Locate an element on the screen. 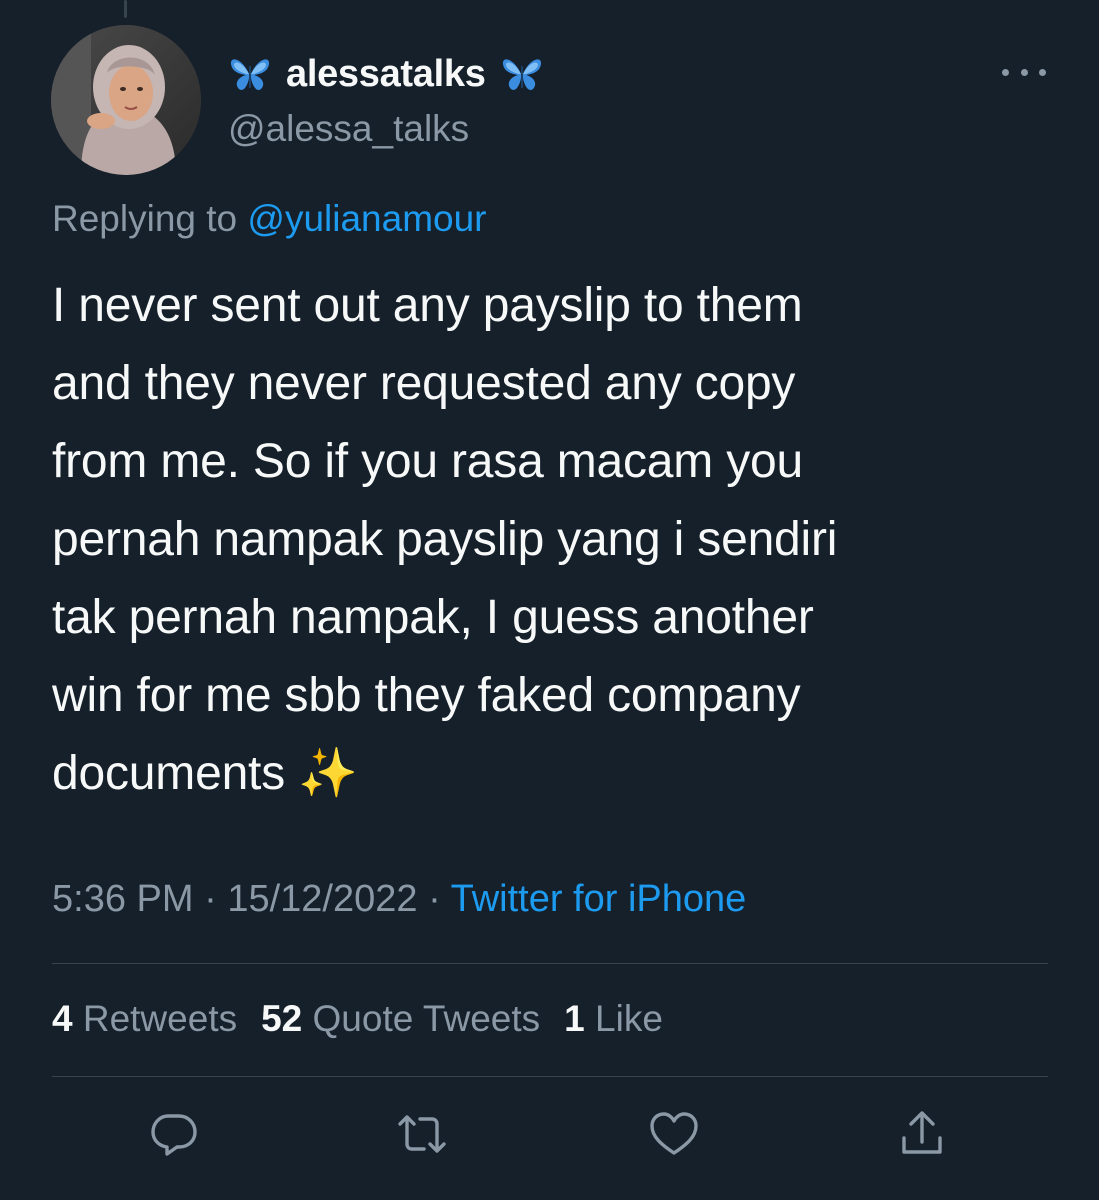 This screenshot has width=1099, height=1200. quote-tweets-stat: 52 Quote Tweets is located at coordinates (400, 1019).